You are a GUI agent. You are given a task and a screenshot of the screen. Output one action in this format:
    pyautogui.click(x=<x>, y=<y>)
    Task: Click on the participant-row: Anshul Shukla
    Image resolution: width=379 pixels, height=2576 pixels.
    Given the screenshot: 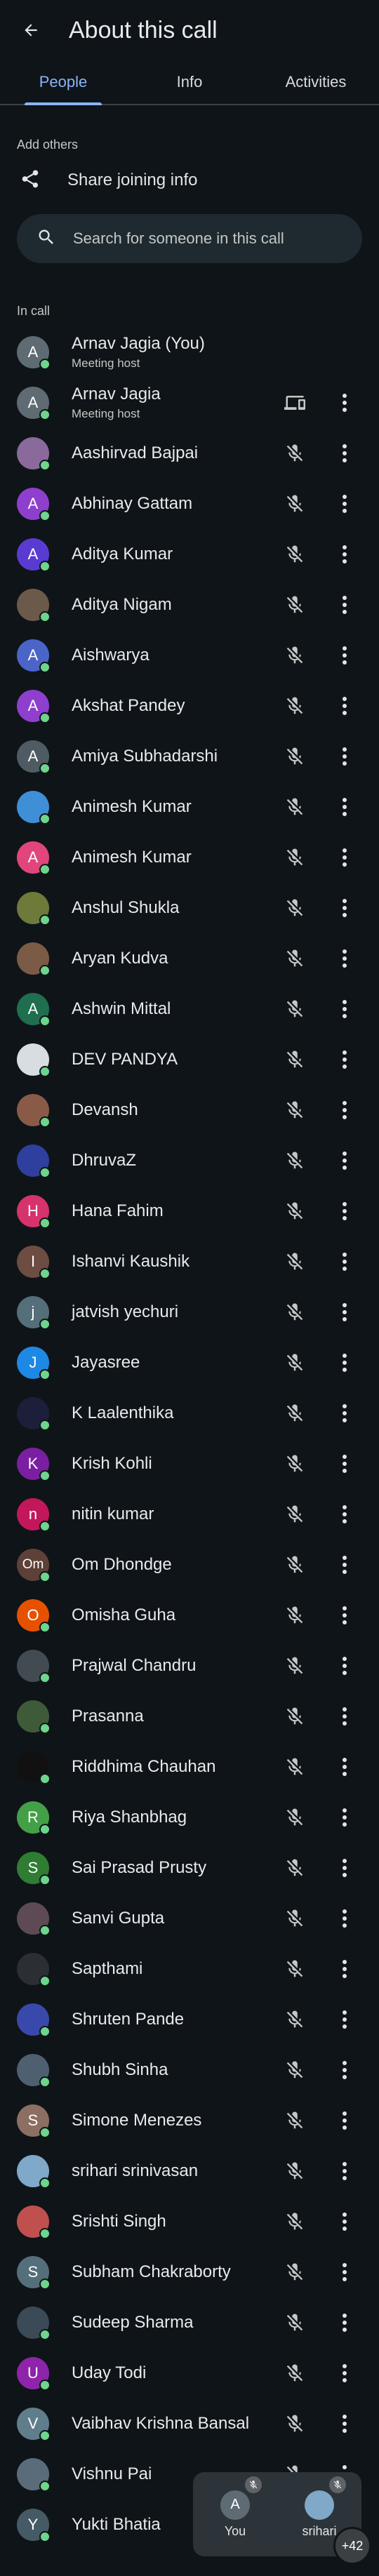 What is the action you would take?
    pyautogui.click(x=189, y=908)
    